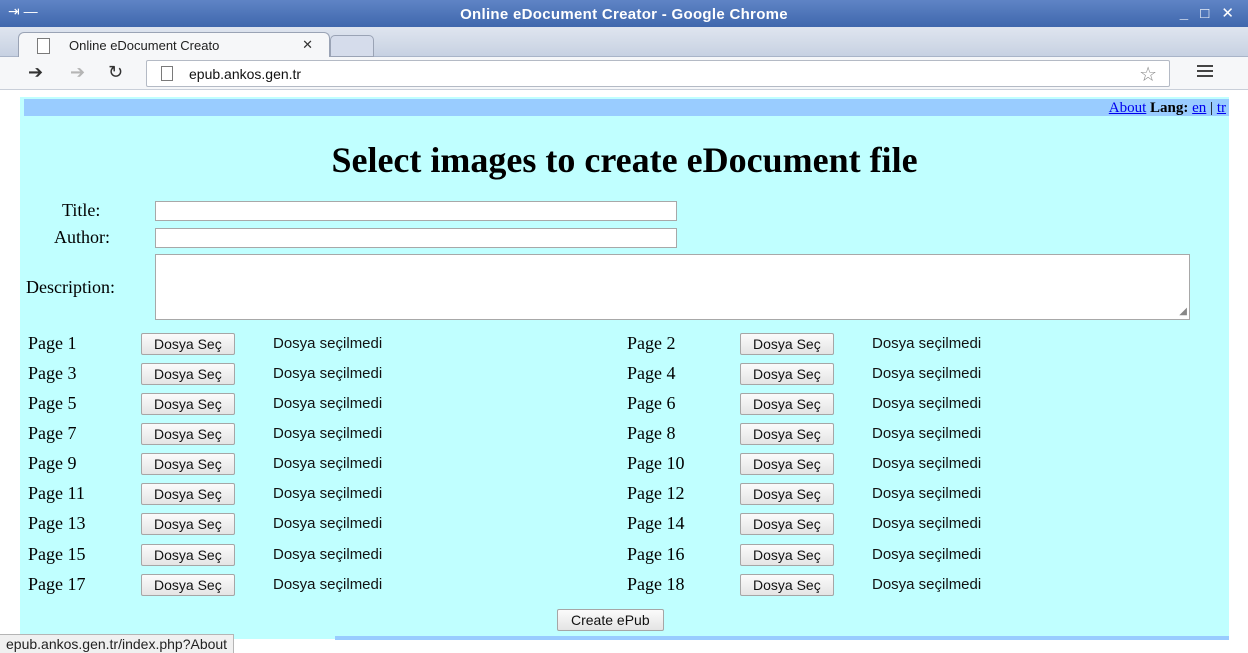 This screenshot has height=653, width=1248. What do you see at coordinates (117, 643) in the screenshot?
I see `status-bar-url: epub.ankos.gen.tr/index.php?About` at bounding box center [117, 643].